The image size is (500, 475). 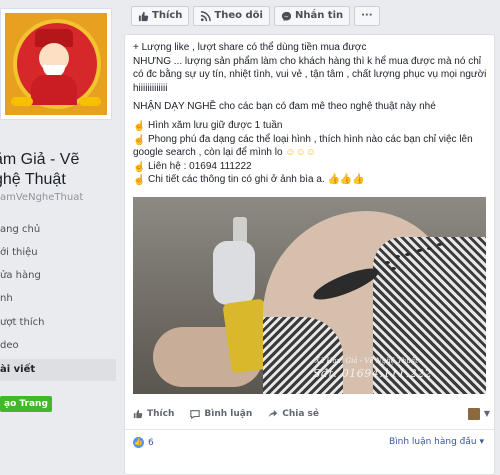 What do you see at coordinates (273, 413) in the screenshot?
I see `share-icon` at bounding box center [273, 413].